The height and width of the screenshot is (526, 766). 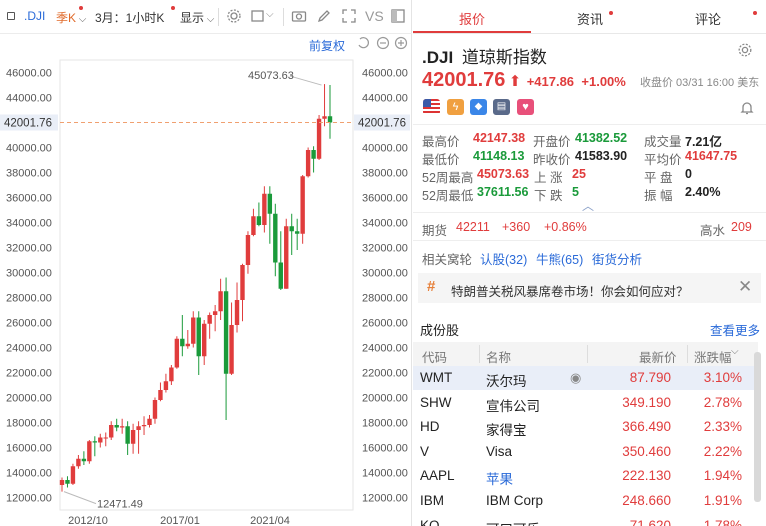 What do you see at coordinates (503, 258) in the screenshot?
I see `warrants-link: 认股(32)` at bounding box center [503, 258].